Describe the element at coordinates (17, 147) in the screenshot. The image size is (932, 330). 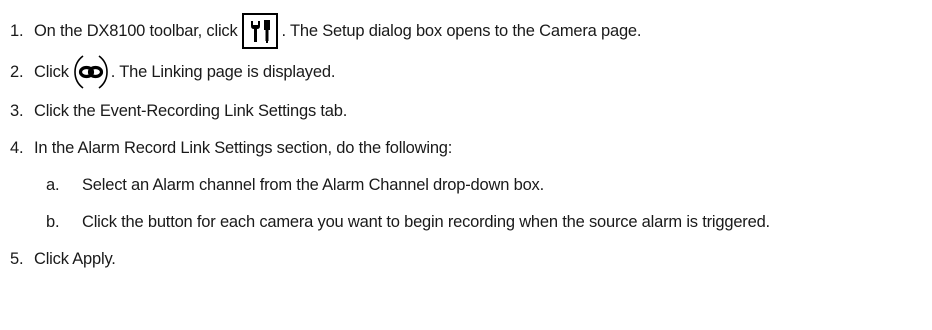
I see `step-number: 4.` at that location.